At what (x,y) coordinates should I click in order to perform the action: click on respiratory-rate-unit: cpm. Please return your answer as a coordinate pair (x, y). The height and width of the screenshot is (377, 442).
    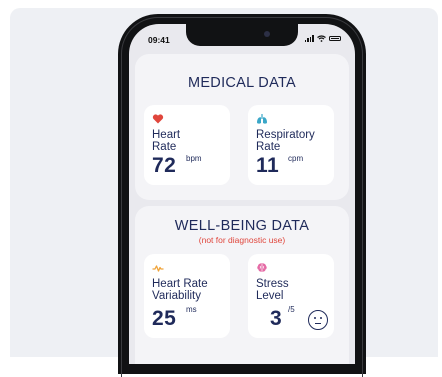
    Looking at the image, I should click on (296, 158).